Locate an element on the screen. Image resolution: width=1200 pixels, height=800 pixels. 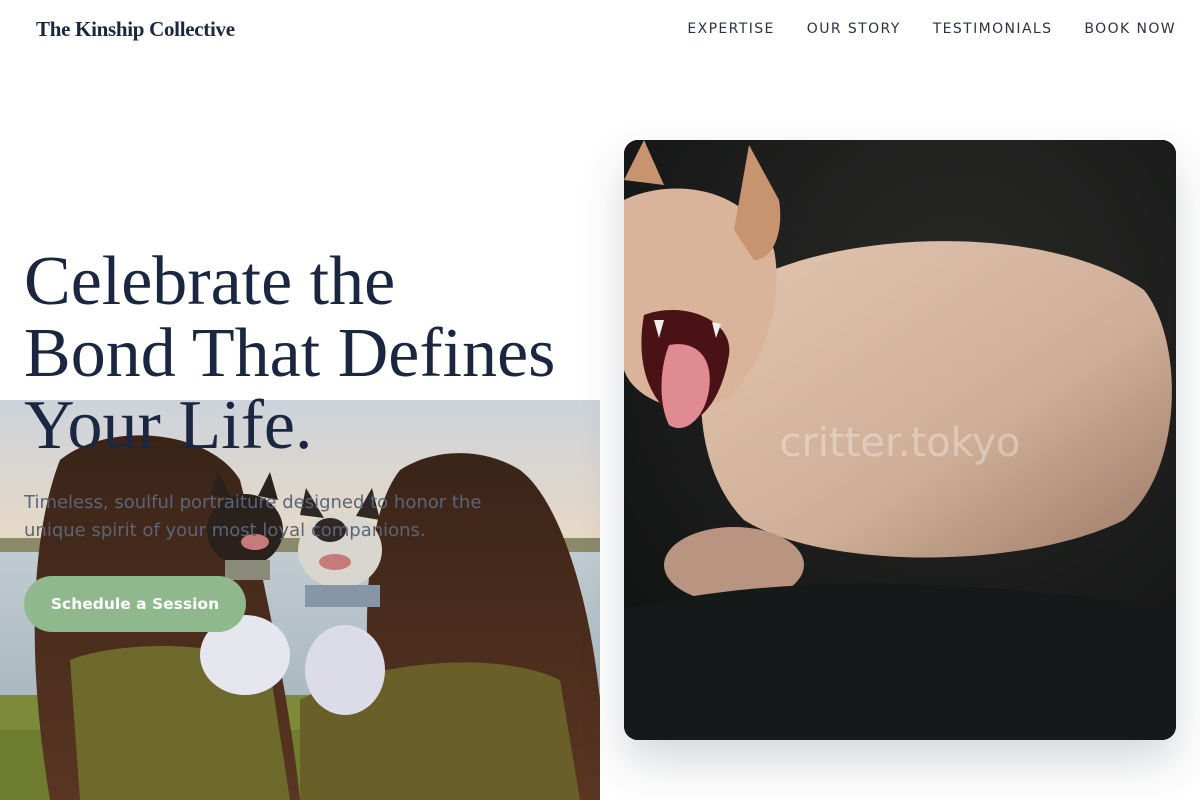
brand-logo: The Kinship Collective is located at coordinates (135, 29).